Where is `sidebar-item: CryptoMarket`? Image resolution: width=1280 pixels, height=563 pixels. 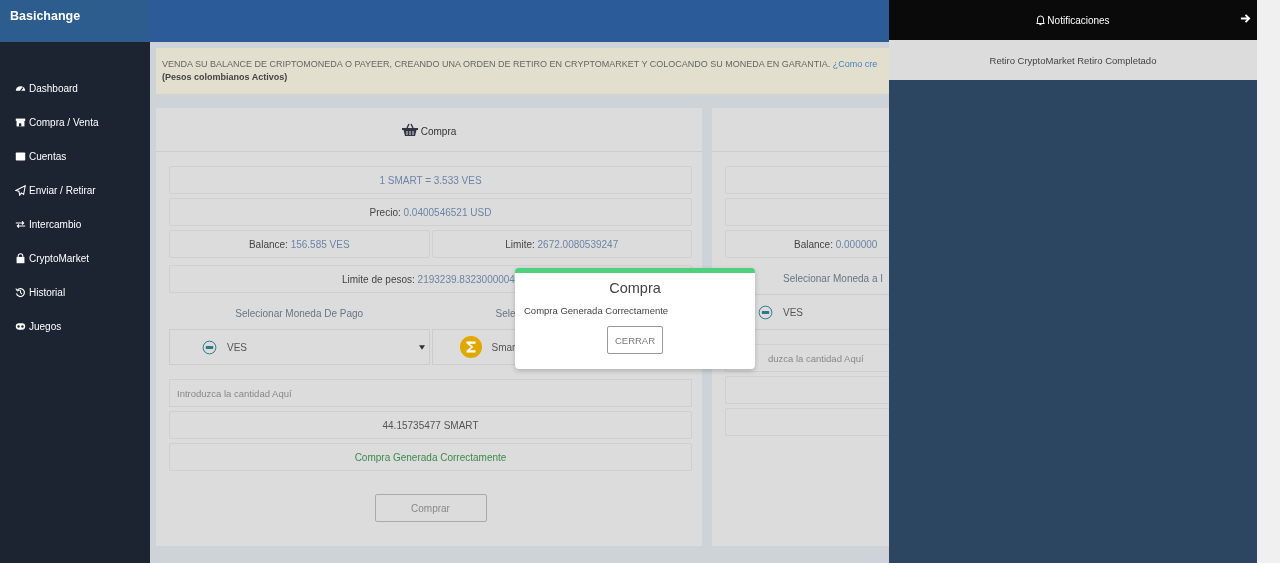
sidebar-item: CryptoMarket is located at coordinates (44, 258).